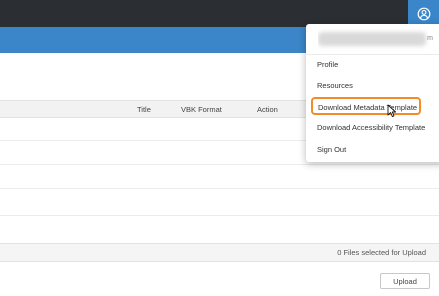  Describe the element at coordinates (331, 149) in the screenshot. I see `menu-item-sign-out: Sign Out` at that location.